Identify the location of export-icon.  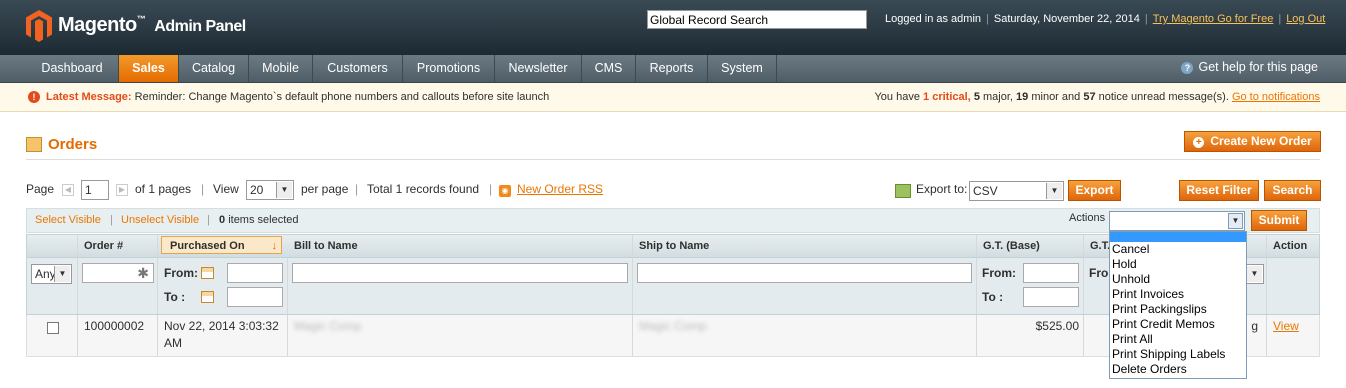
(903, 191).